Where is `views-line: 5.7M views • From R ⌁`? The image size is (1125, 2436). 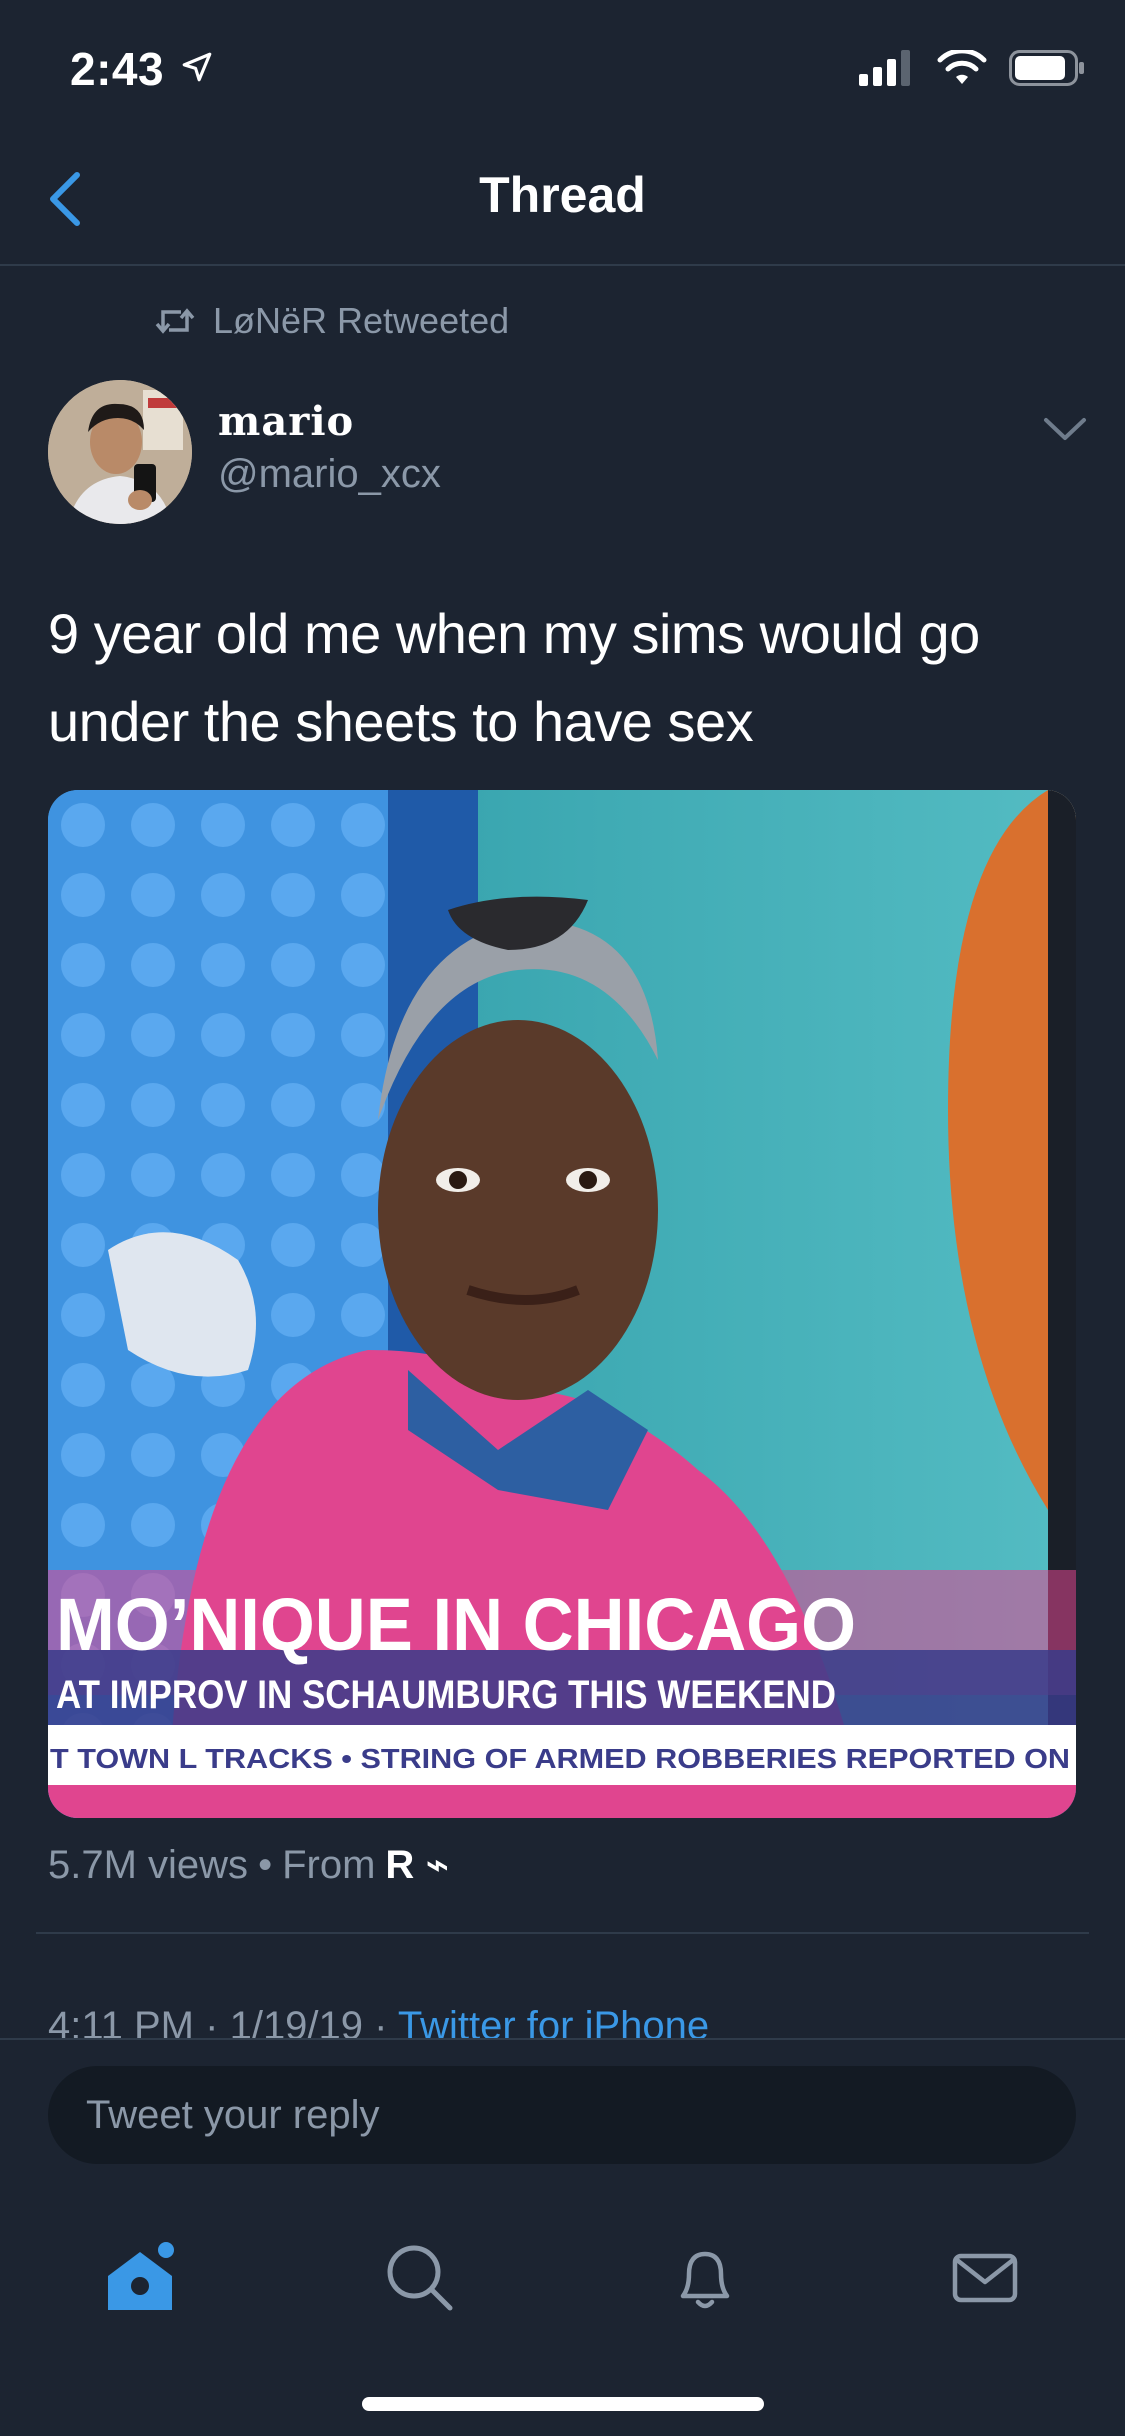 views-line: 5.7M views • From R ⌁ is located at coordinates (249, 1865).